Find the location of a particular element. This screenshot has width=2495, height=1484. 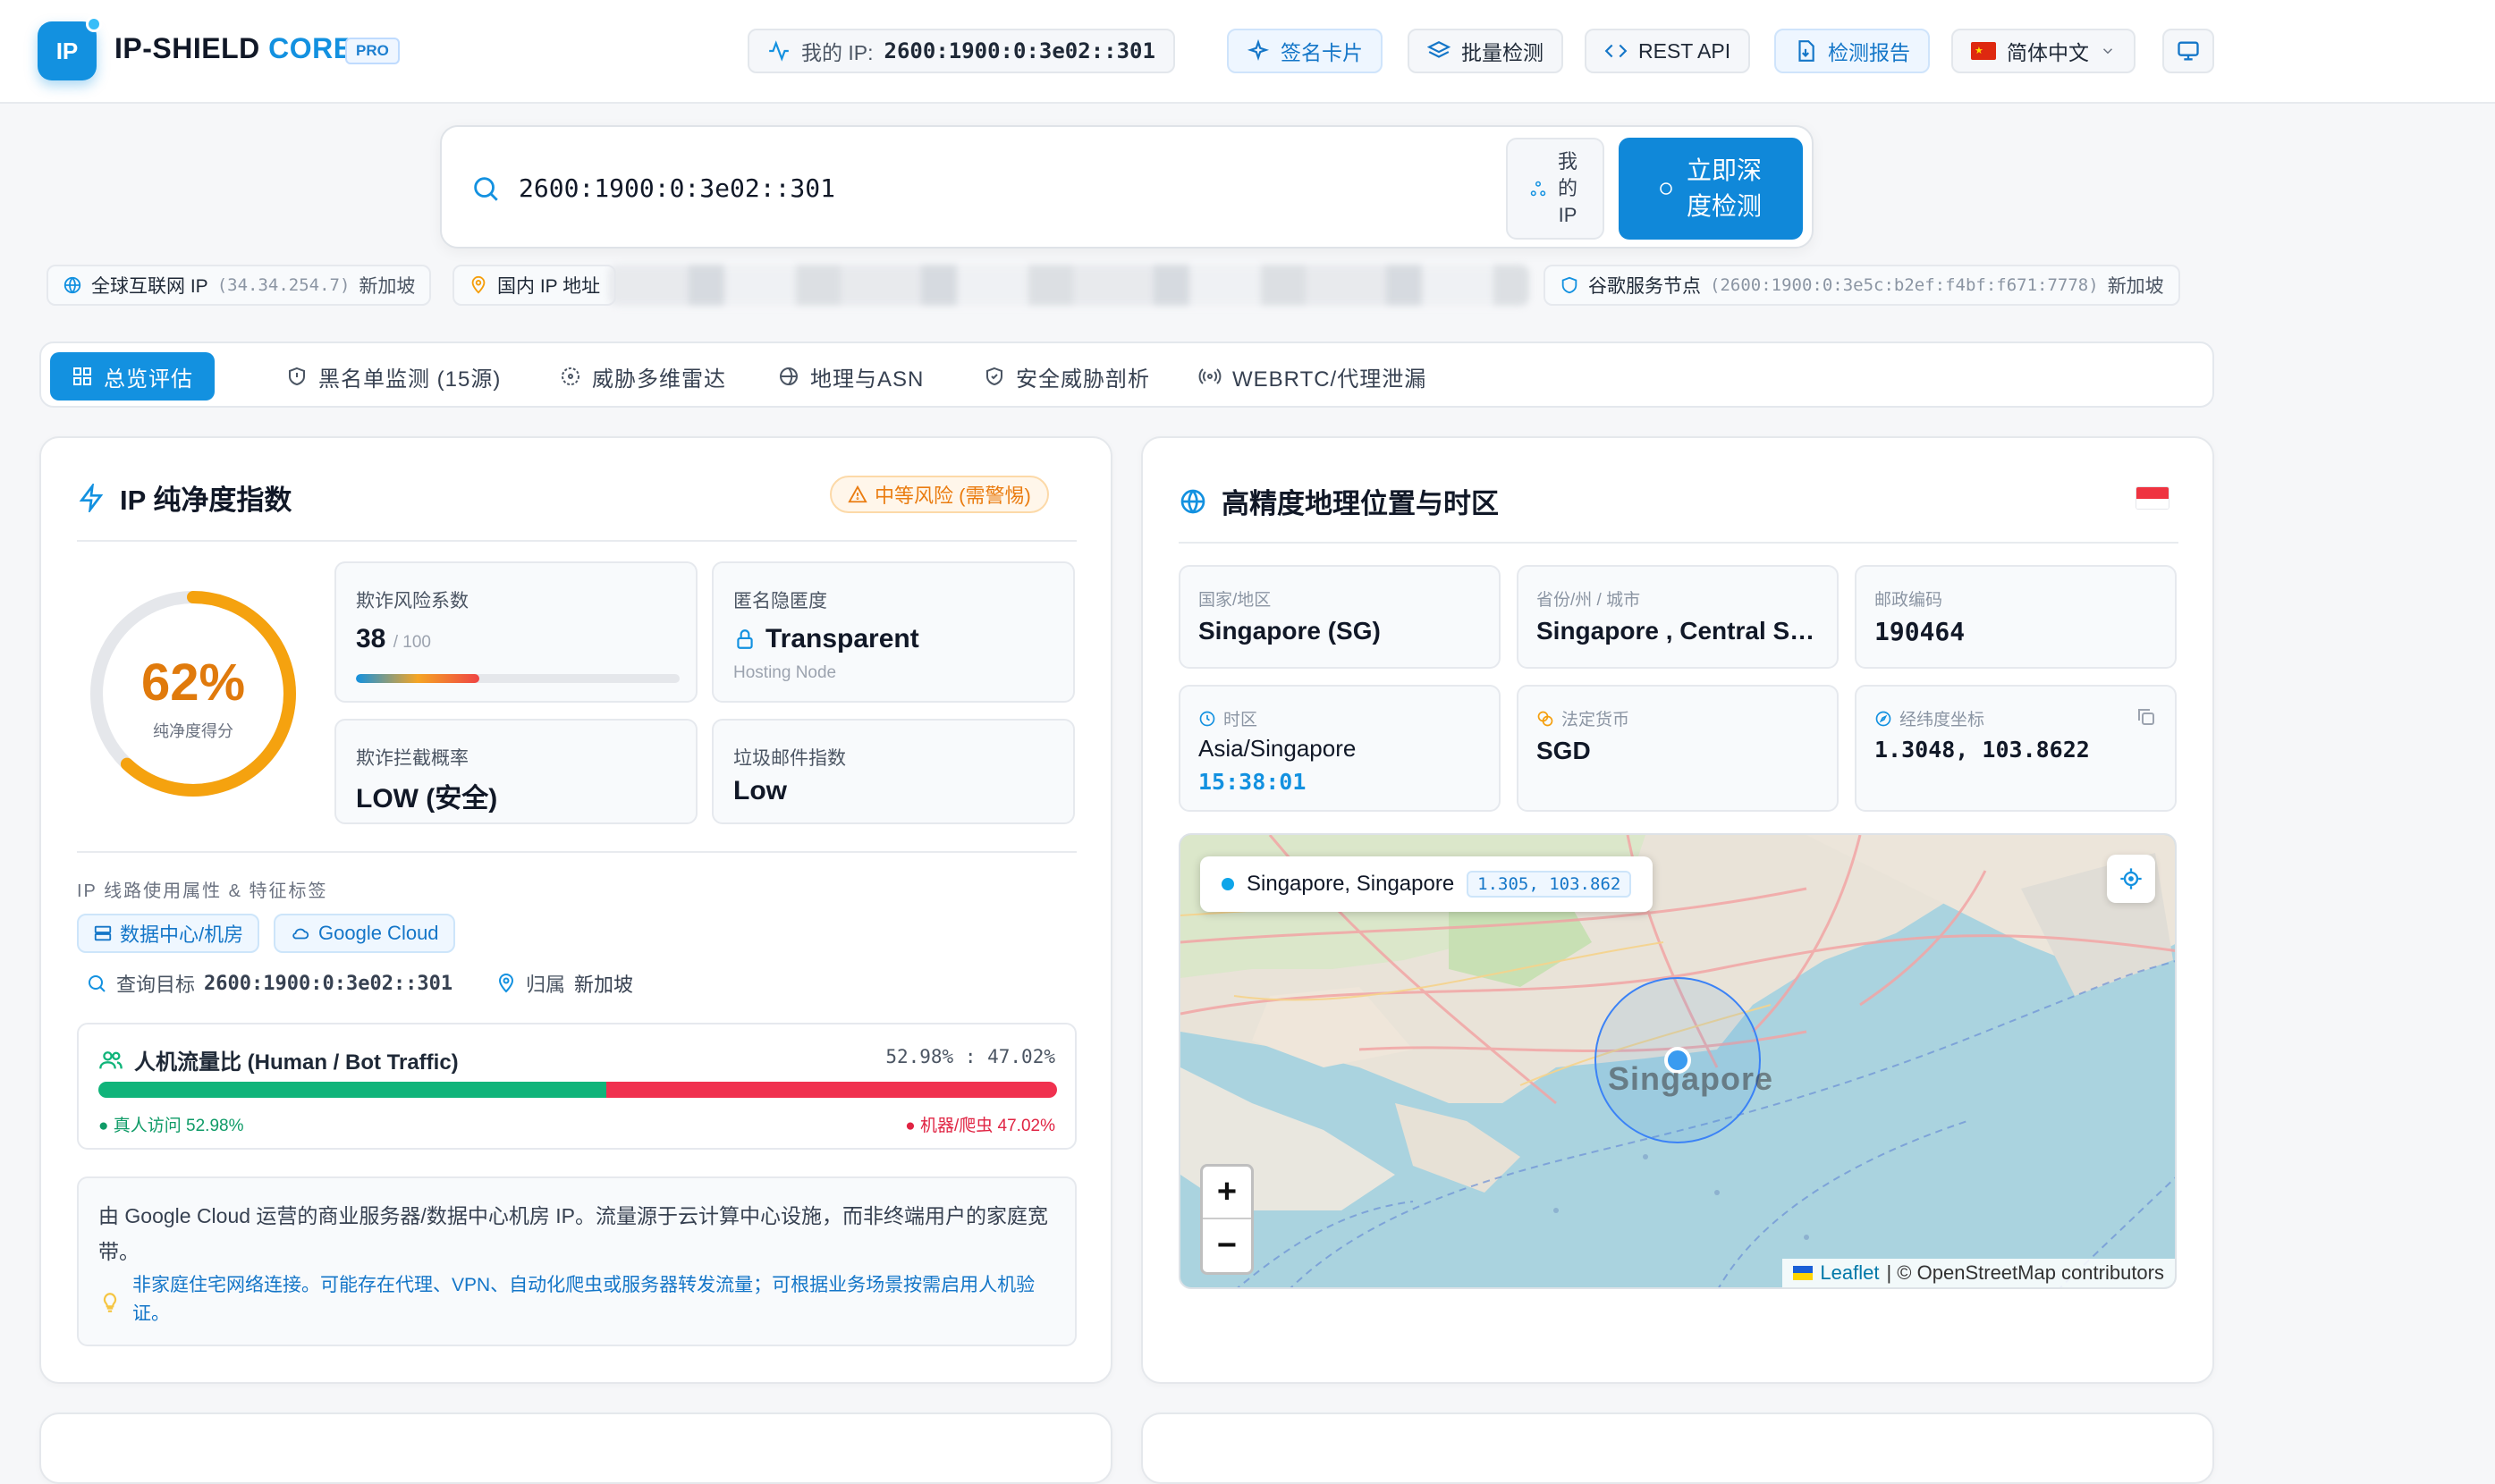

zoom-control: + − is located at coordinates (1227, 1219).